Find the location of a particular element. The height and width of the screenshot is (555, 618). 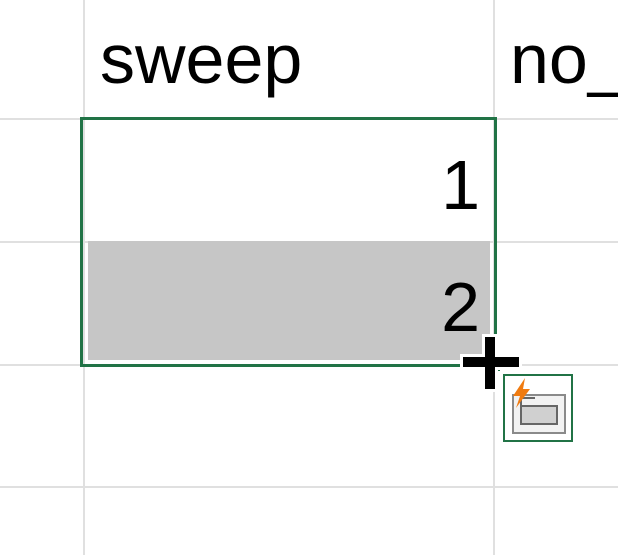

cell-a3 is located at coordinates (41, 303).